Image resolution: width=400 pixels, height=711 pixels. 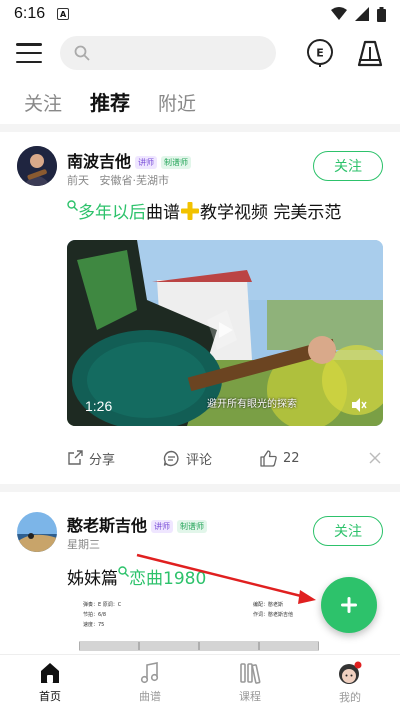 I want to click on e-tuner-icon: E, so click(x=320, y=53).